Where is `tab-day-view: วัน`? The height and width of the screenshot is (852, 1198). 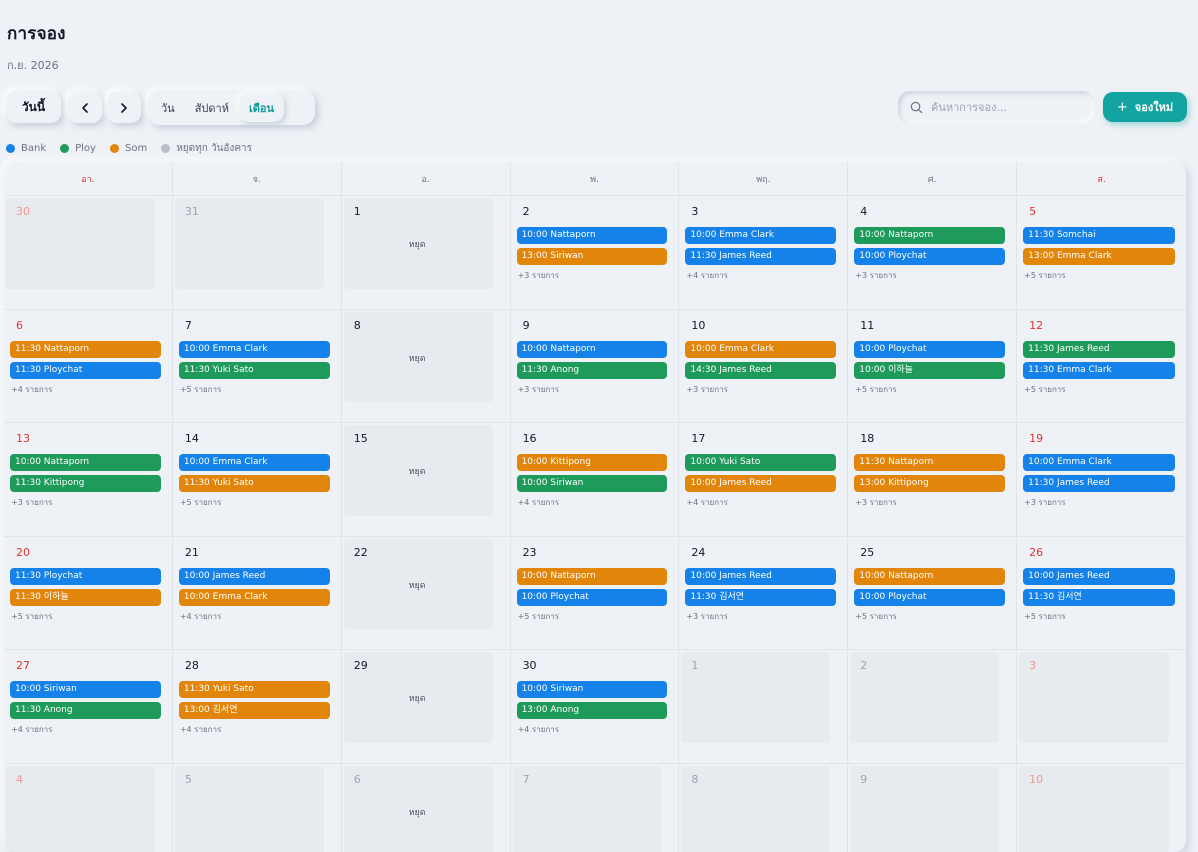 tab-day-view: วัน is located at coordinates (168, 107).